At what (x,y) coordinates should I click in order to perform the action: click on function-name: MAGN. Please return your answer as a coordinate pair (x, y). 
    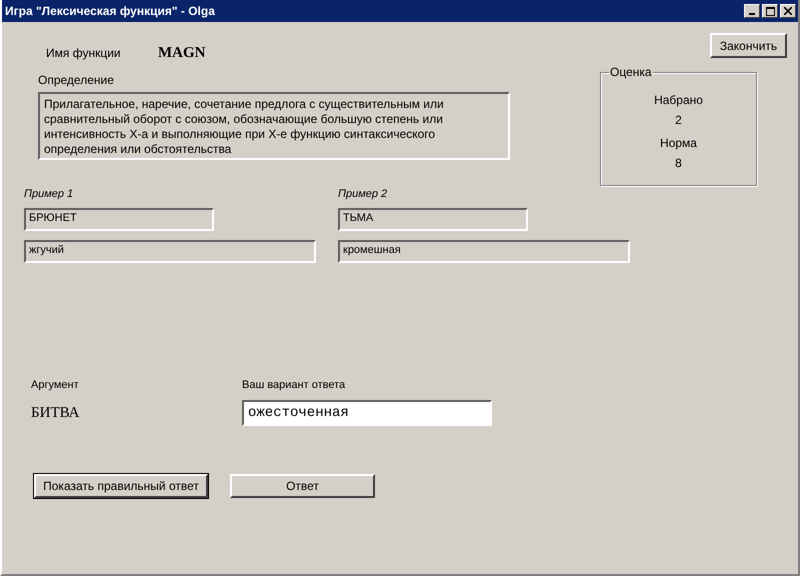
    Looking at the image, I should click on (182, 53).